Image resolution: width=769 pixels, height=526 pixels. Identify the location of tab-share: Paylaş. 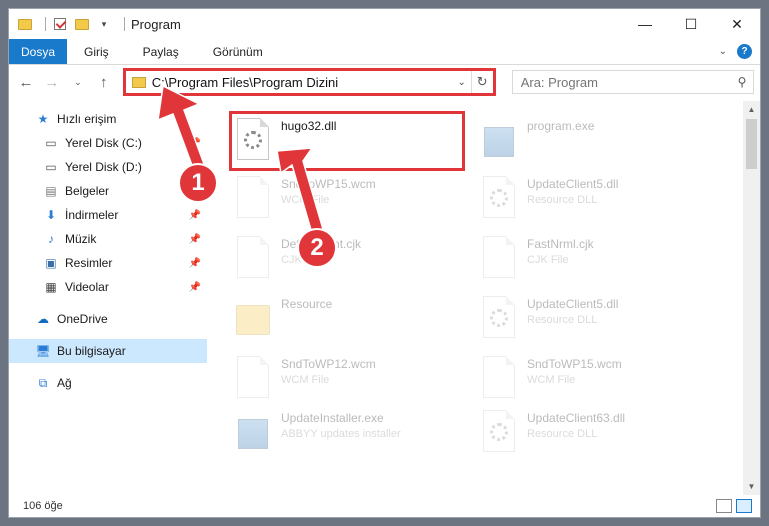
(161, 51).